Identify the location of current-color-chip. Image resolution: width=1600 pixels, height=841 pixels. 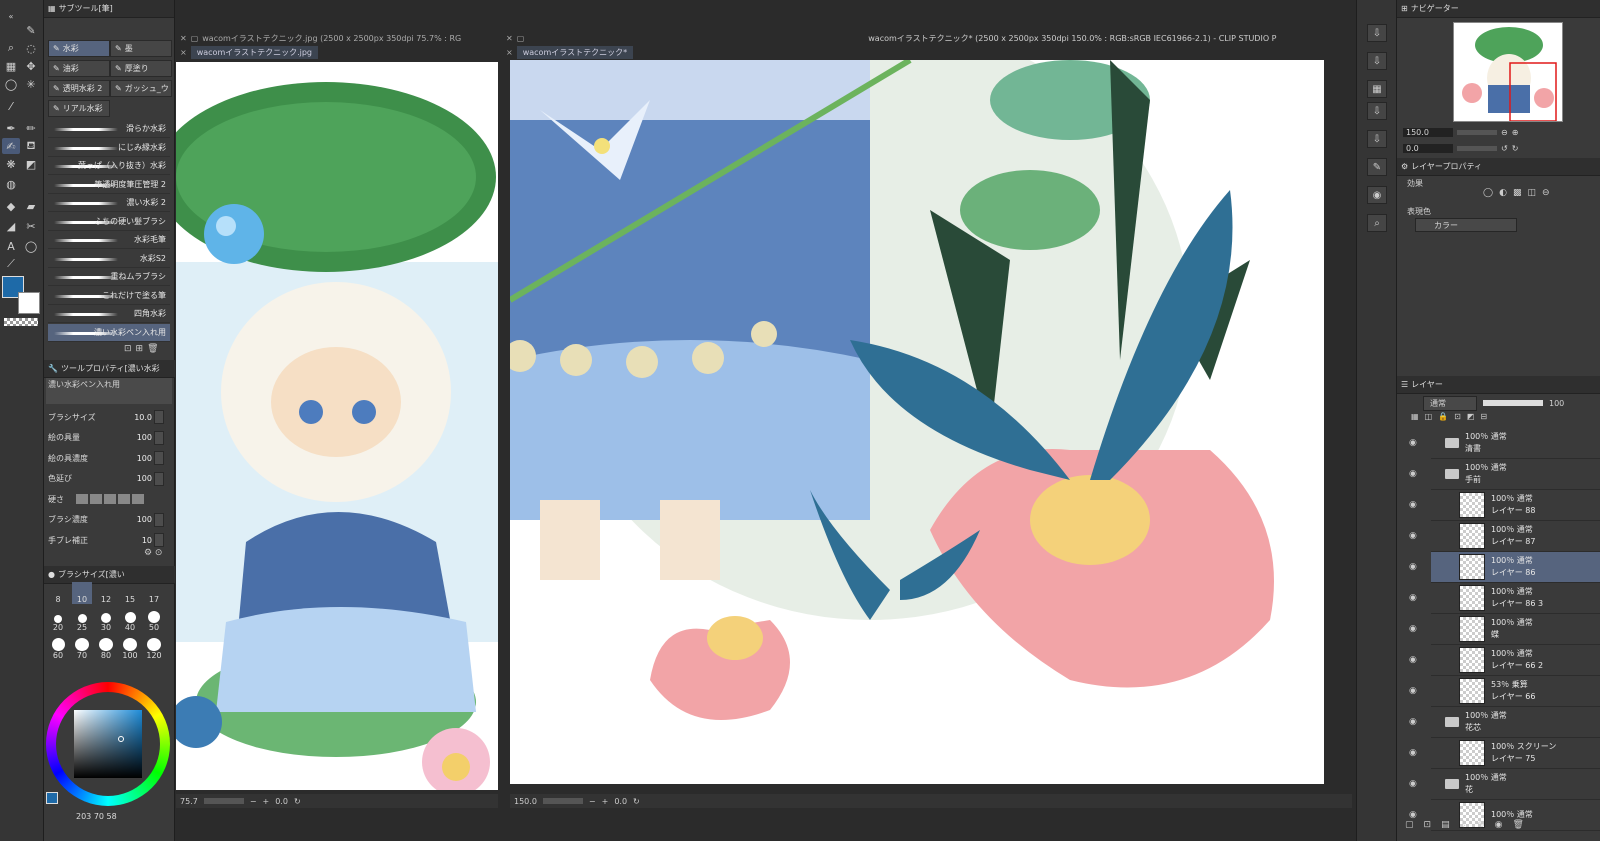
(52, 798).